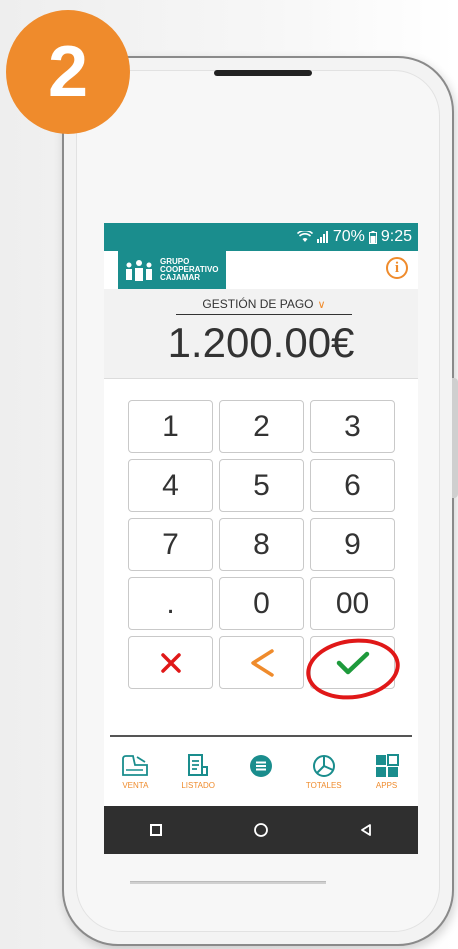 The height and width of the screenshot is (949, 458). Describe the element at coordinates (156, 830) in the screenshot. I see `recents-icon` at that location.